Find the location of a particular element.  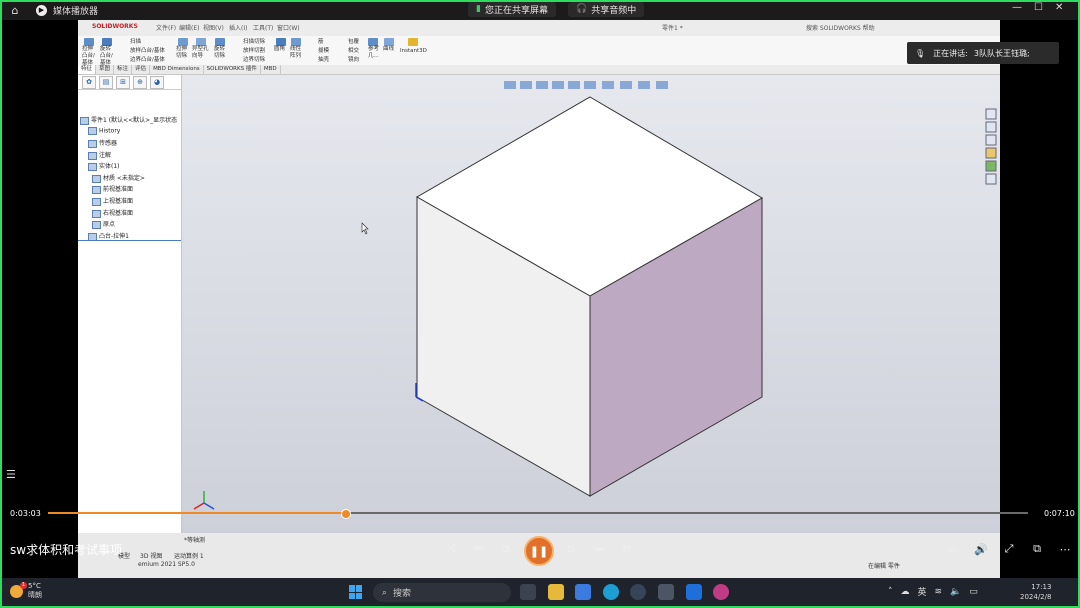

close-icon: ✕ is located at coordinates (1059, 7).